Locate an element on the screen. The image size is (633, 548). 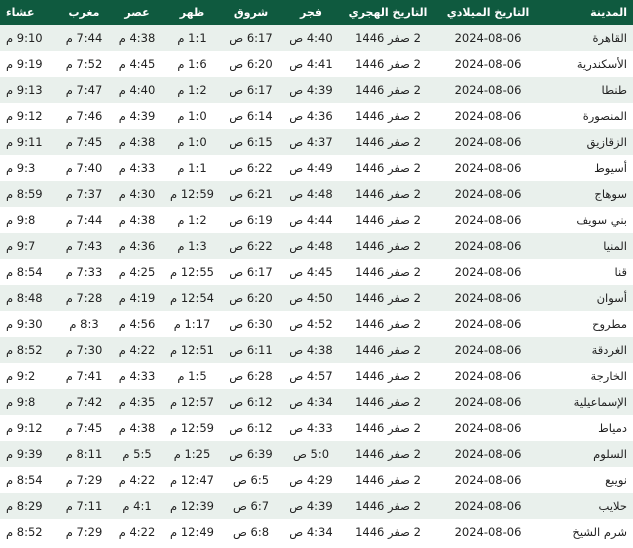
sunrise-cell: 6:28 ص is located at coordinates (251, 376).